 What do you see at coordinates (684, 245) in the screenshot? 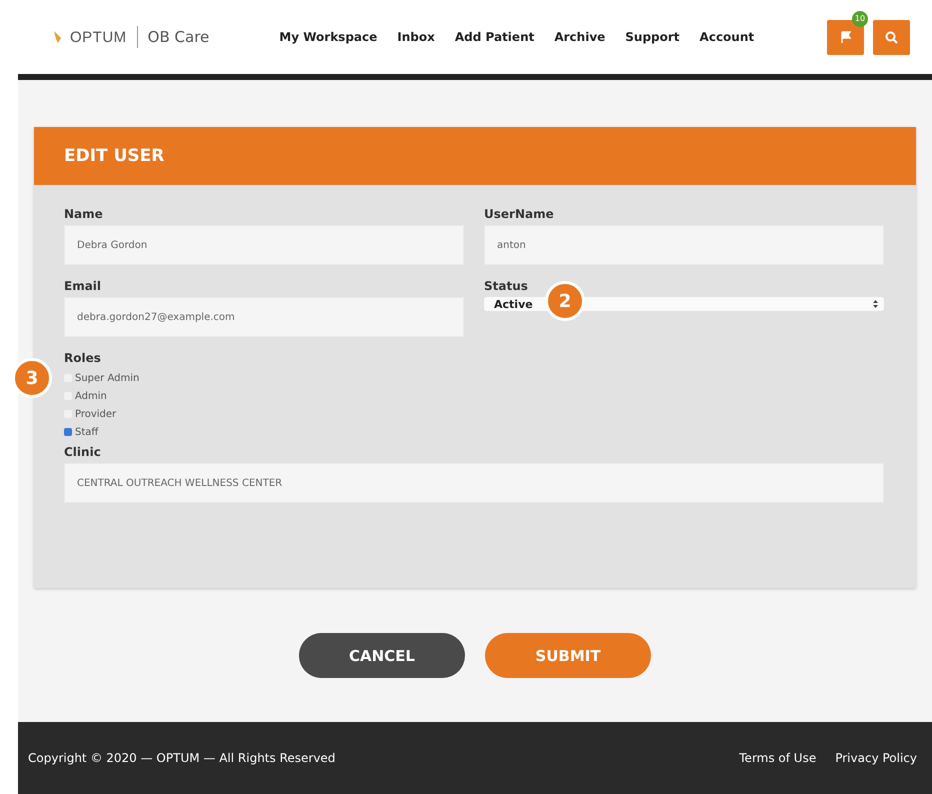
I see `username-field: anton` at bounding box center [684, 245].